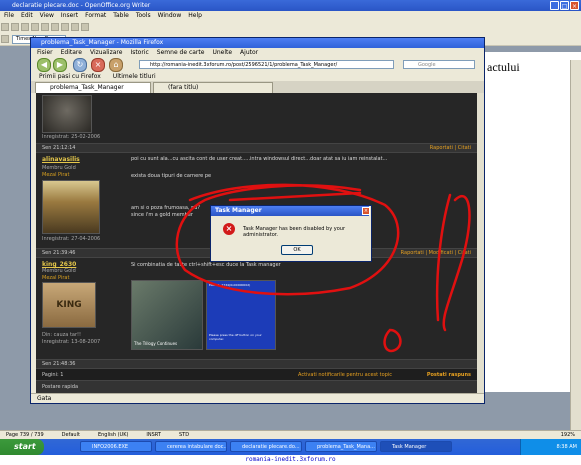  Describe the element at coordinates (47, 16) in the screenshot. I see `oo-menu-view: View` at that location.